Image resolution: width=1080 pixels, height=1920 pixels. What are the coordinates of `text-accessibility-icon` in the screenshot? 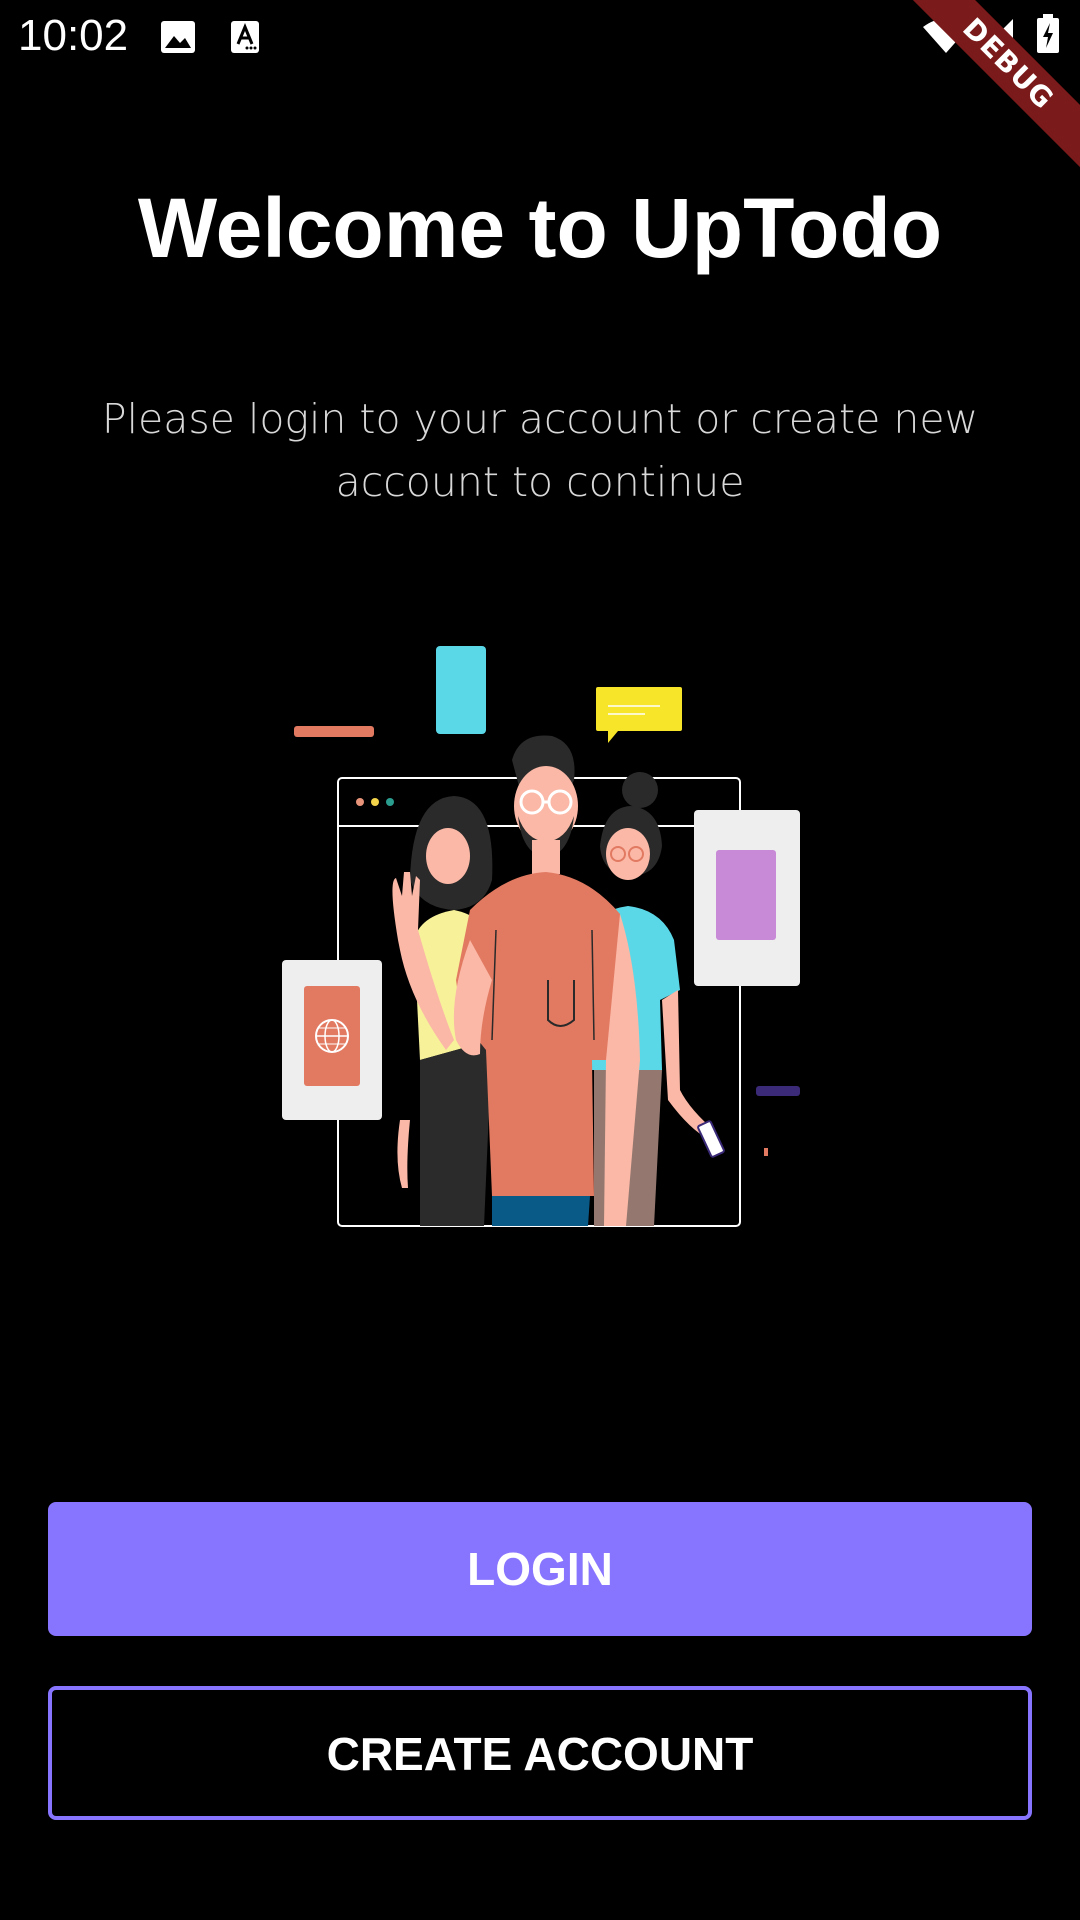 It's located at (245, 39).